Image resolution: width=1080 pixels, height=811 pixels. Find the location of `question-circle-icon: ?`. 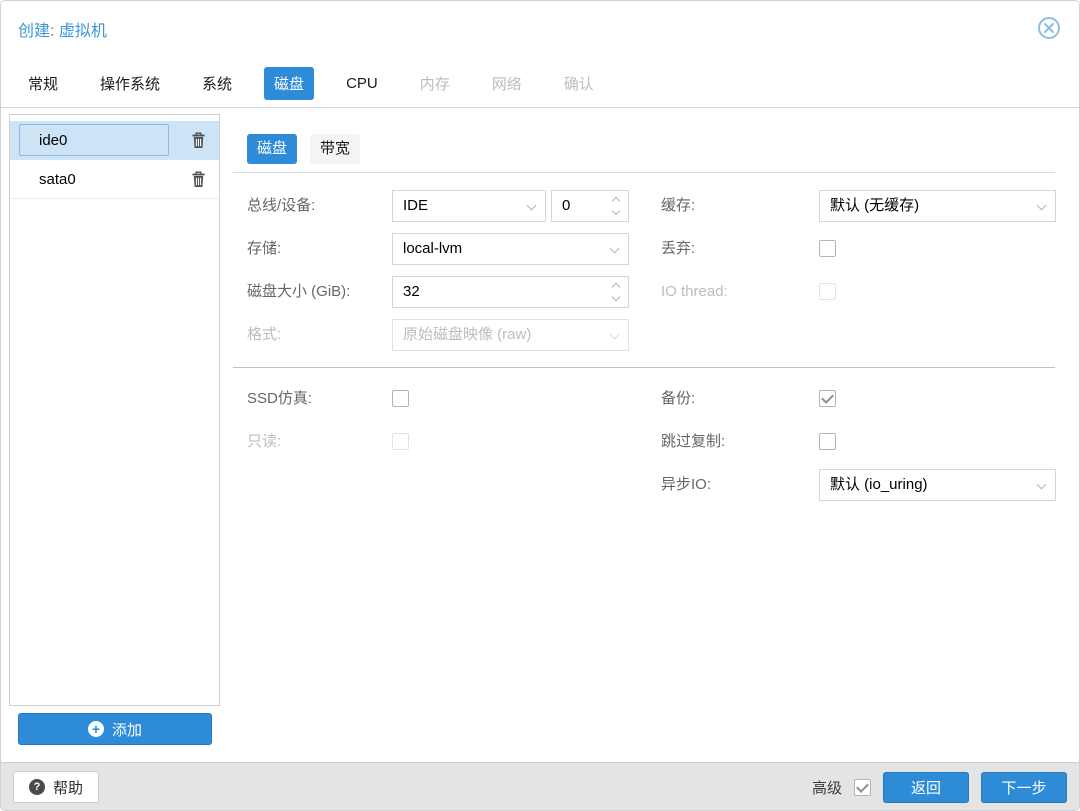

question-circle-icon: ? is located at coordinates (37, 787).